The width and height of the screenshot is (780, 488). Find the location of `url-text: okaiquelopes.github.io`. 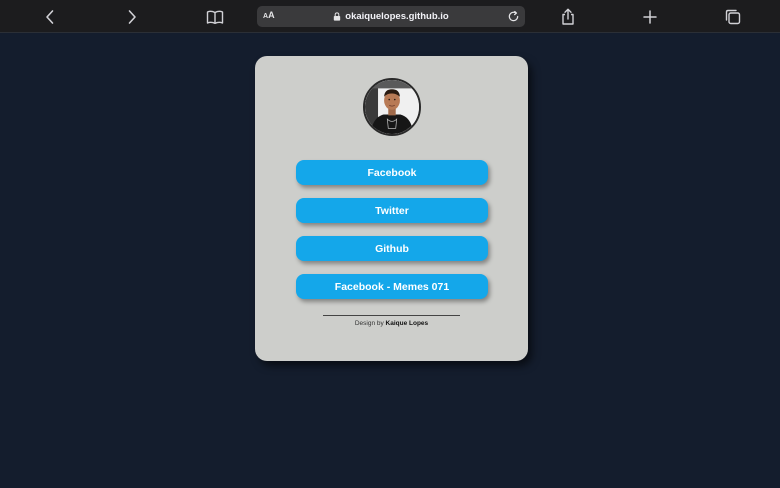

url-text: okaiquelopes.github.io is located at coordinates (397, 16).